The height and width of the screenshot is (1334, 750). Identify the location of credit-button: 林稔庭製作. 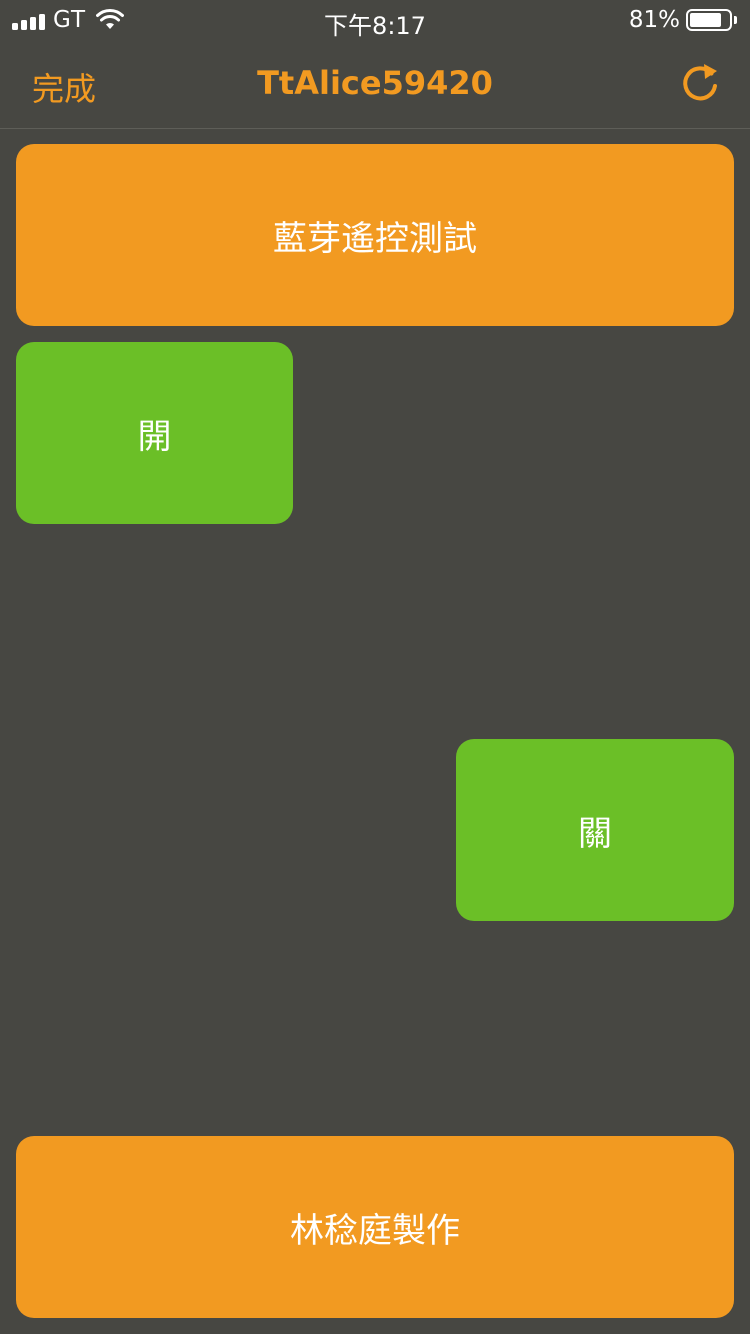
(375, 1227).